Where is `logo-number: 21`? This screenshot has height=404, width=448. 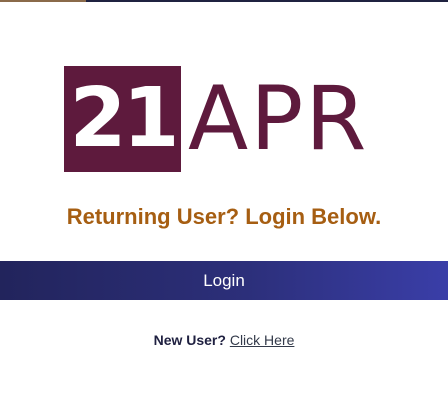
logo-number: 21 is located at coordinates (124, 118).